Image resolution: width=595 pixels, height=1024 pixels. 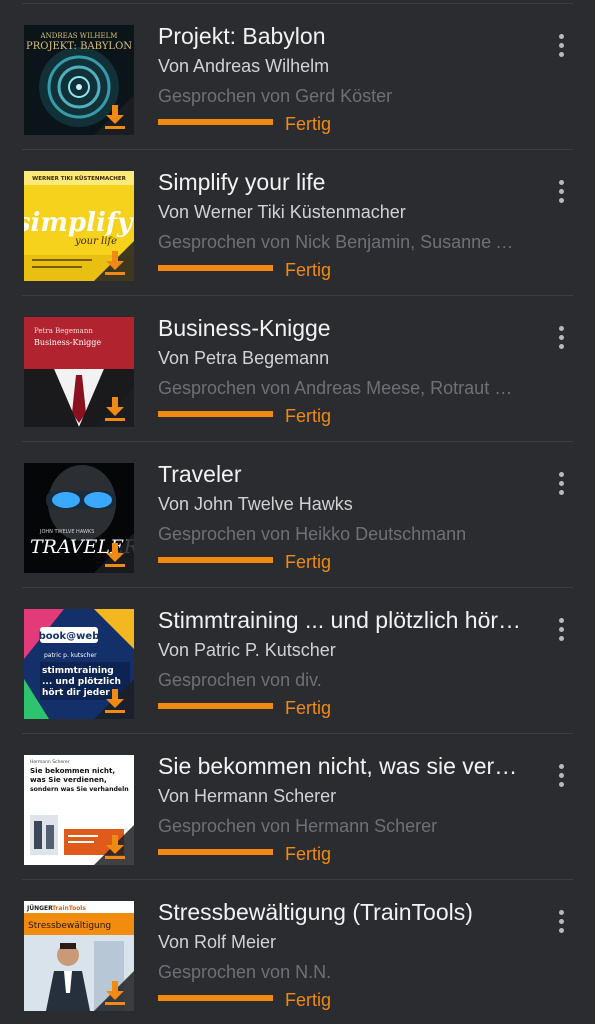 What do you see at coordinates (340, 182) in the screenshot?
I see `book-title: Simplify your life` at bounding box center [340, 182].